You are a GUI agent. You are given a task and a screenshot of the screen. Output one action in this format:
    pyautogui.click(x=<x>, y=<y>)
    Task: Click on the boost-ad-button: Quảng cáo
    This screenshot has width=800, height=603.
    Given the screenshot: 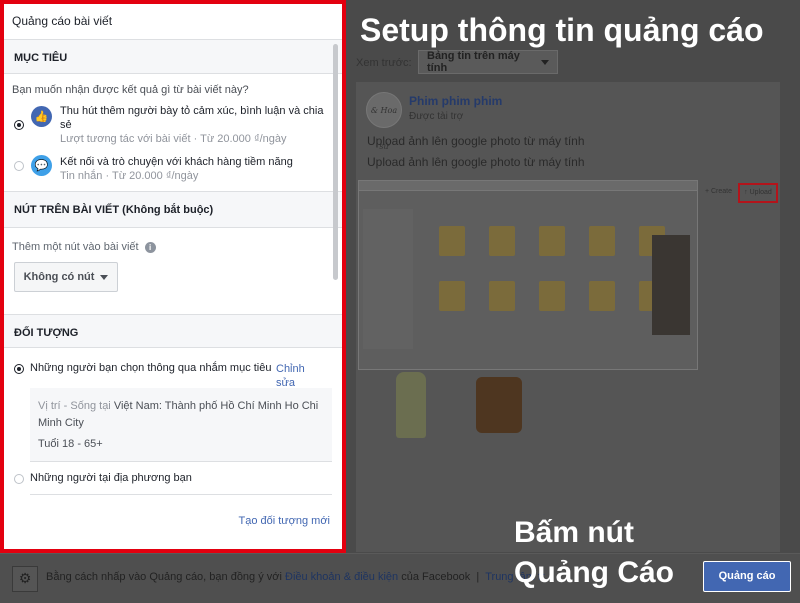 What is the action you would take?
    pyautogui.click(x=747, y=576)
    